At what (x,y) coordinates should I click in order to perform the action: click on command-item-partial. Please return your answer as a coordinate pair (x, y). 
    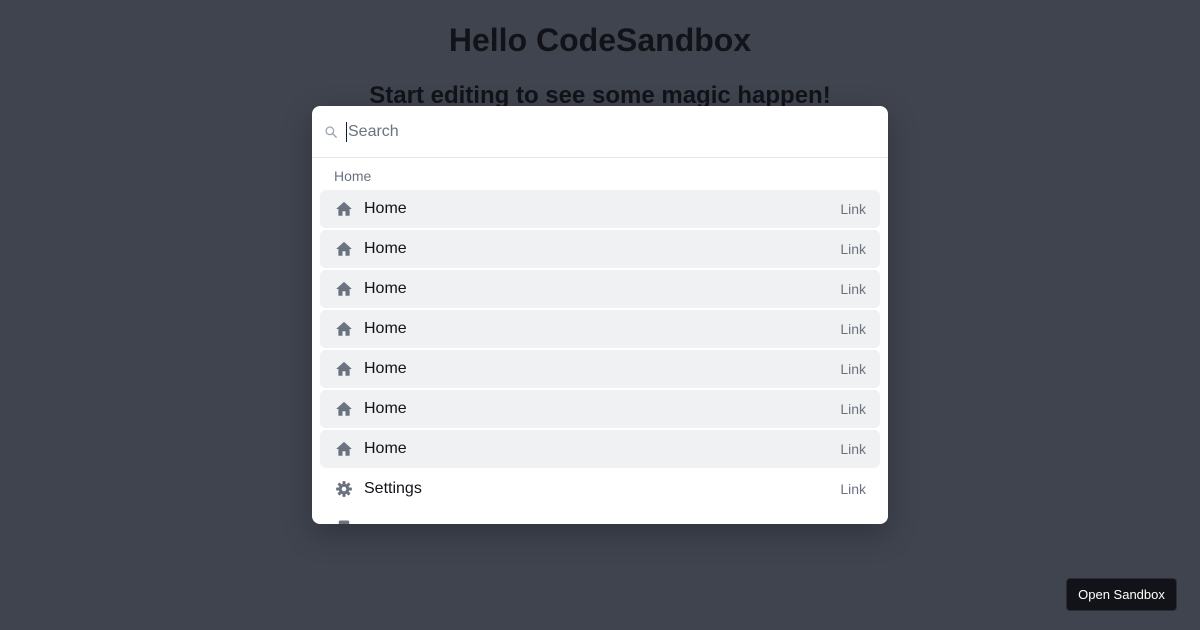
    Looking at the image, I should click on (600, 517).